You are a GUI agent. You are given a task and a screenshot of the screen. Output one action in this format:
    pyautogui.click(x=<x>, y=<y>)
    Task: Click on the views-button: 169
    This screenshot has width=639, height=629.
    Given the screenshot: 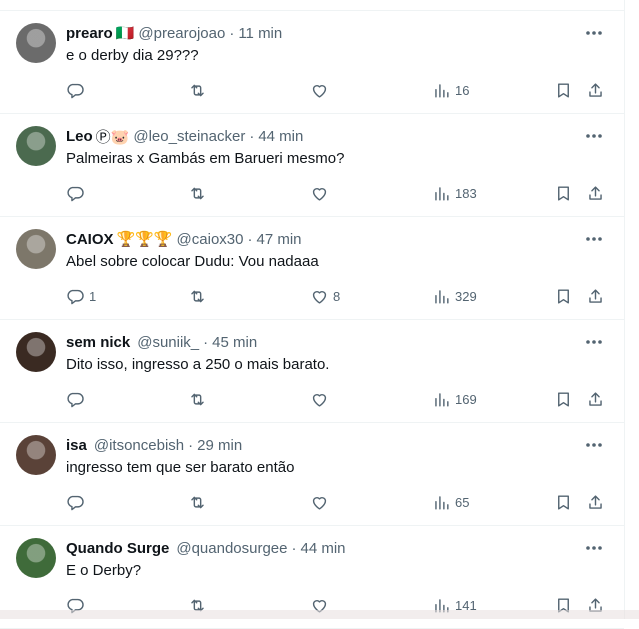 What is the action you would take?
    pyautogui.click(x=454, y=399)
    